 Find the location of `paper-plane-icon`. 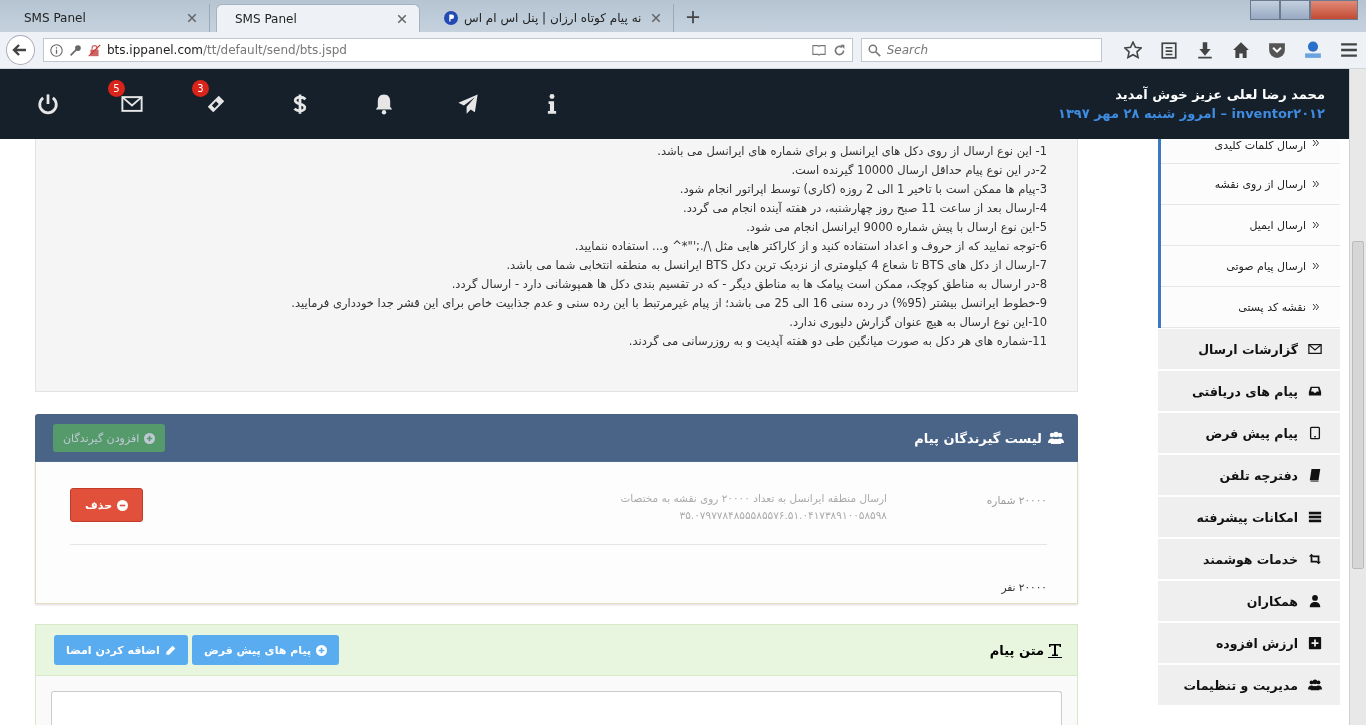

paper-plane-icon is located at coordinates (468, 104).